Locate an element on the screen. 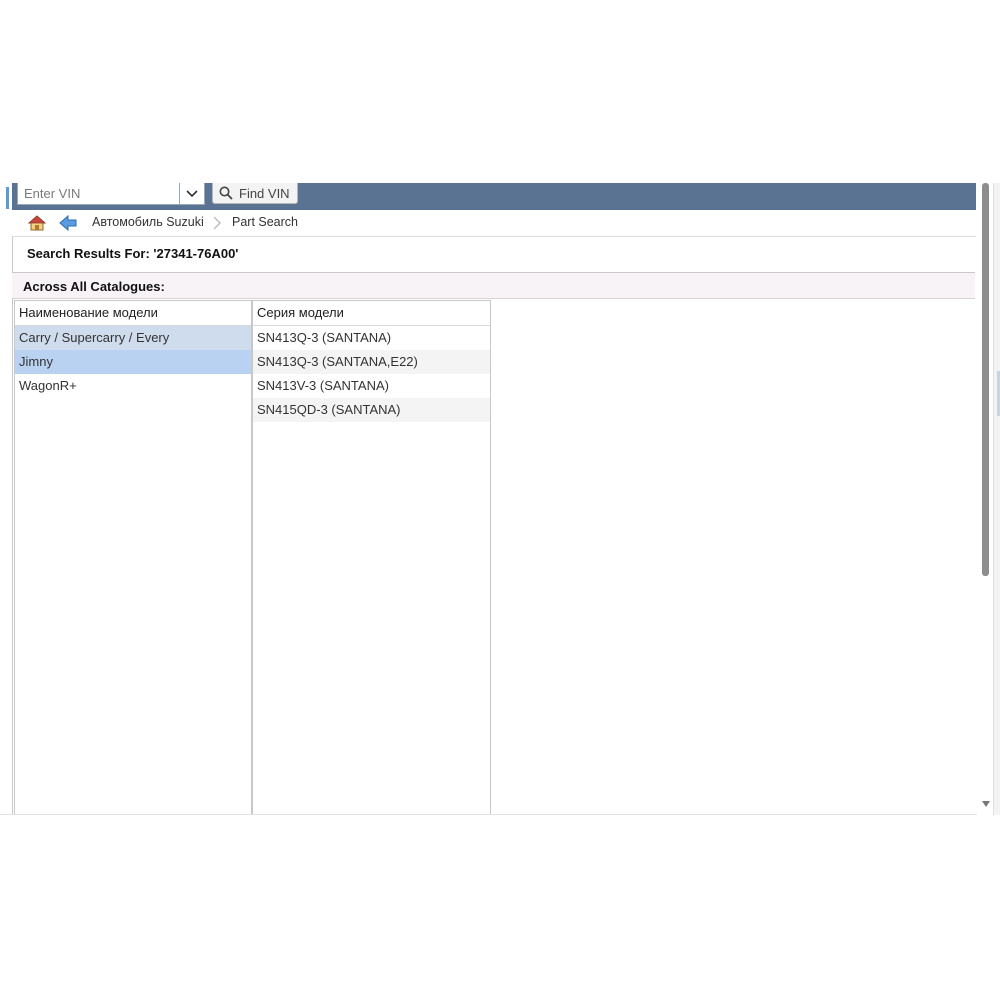 The width and height of the screenshot is (1000, 1000). list-item: Carry / Supercarry / Every is located at coordinates (133, 338).